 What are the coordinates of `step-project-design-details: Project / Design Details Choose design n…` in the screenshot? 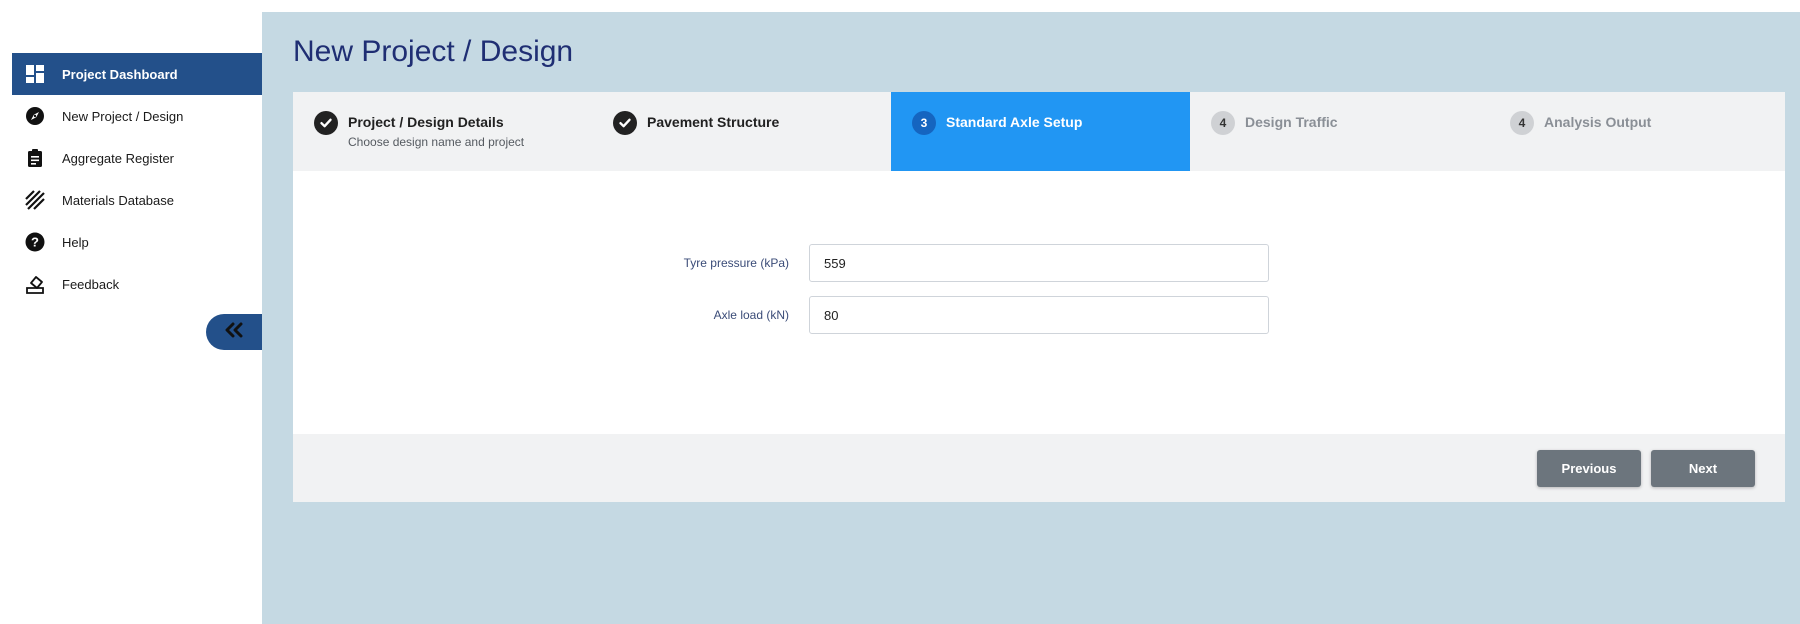 It's located at (442, 131).